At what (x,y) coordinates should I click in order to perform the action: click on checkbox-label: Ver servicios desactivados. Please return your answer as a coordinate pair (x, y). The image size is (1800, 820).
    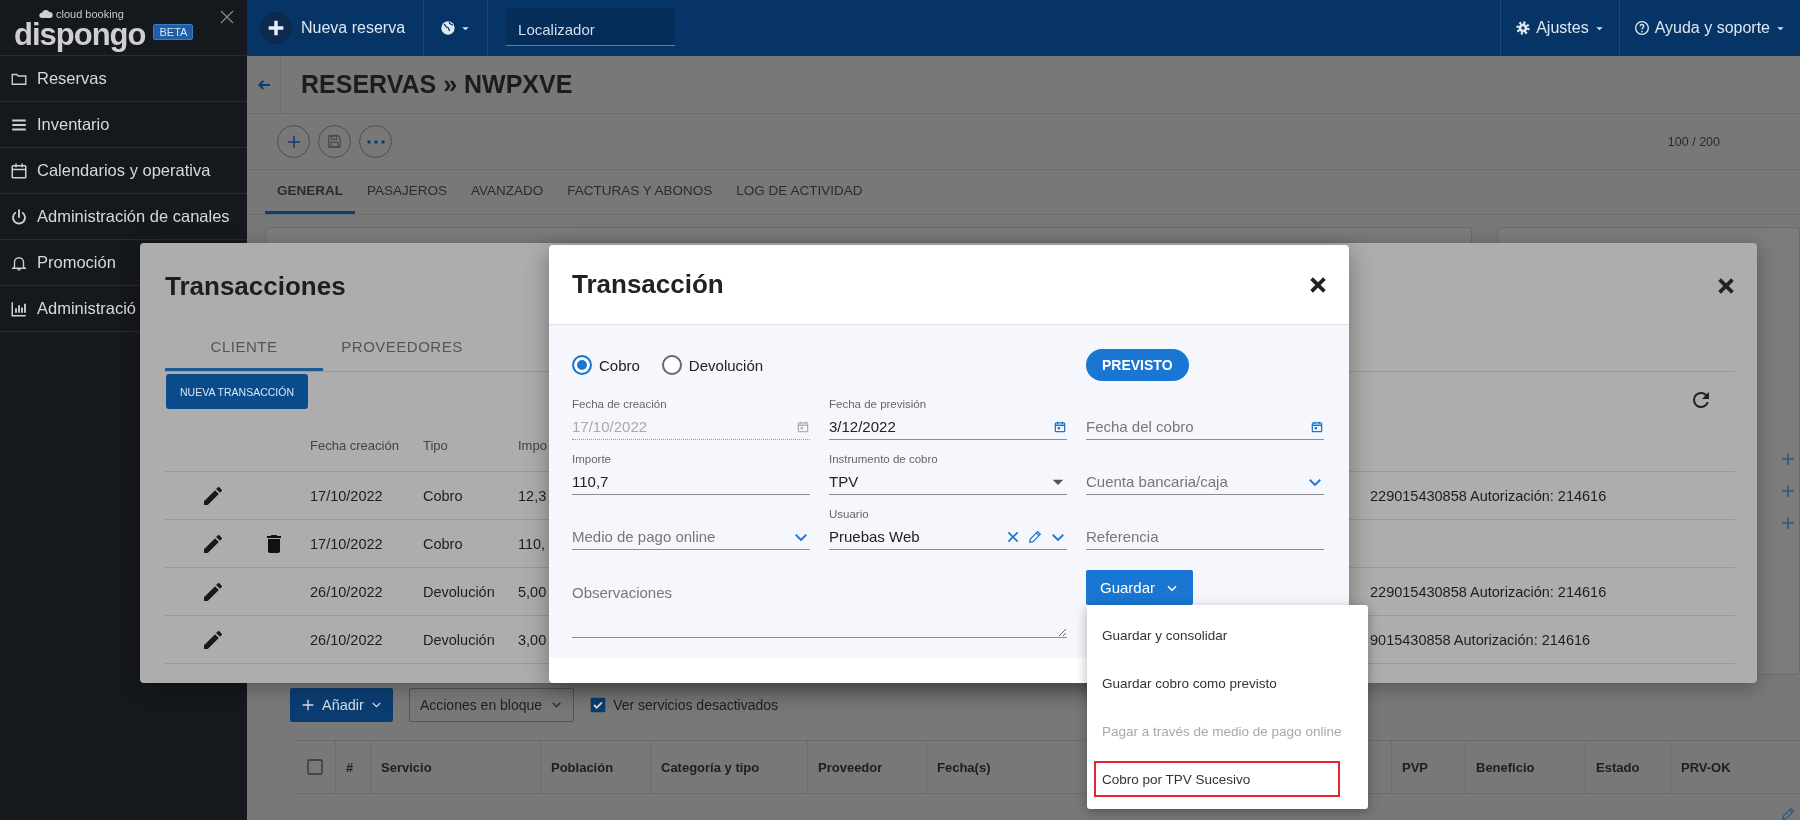
    Looking at the image, I should click on (696, 704).